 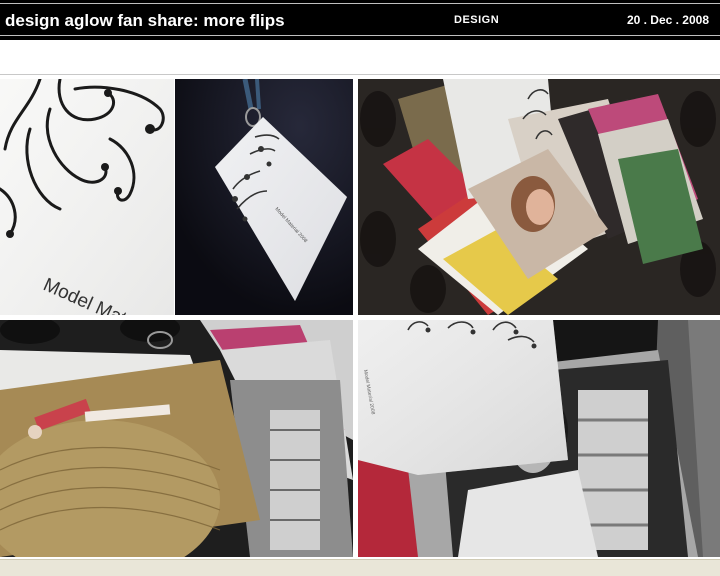 I want to click on photo-hanging-card: Model Material 2008, so click(x=264, y=197).